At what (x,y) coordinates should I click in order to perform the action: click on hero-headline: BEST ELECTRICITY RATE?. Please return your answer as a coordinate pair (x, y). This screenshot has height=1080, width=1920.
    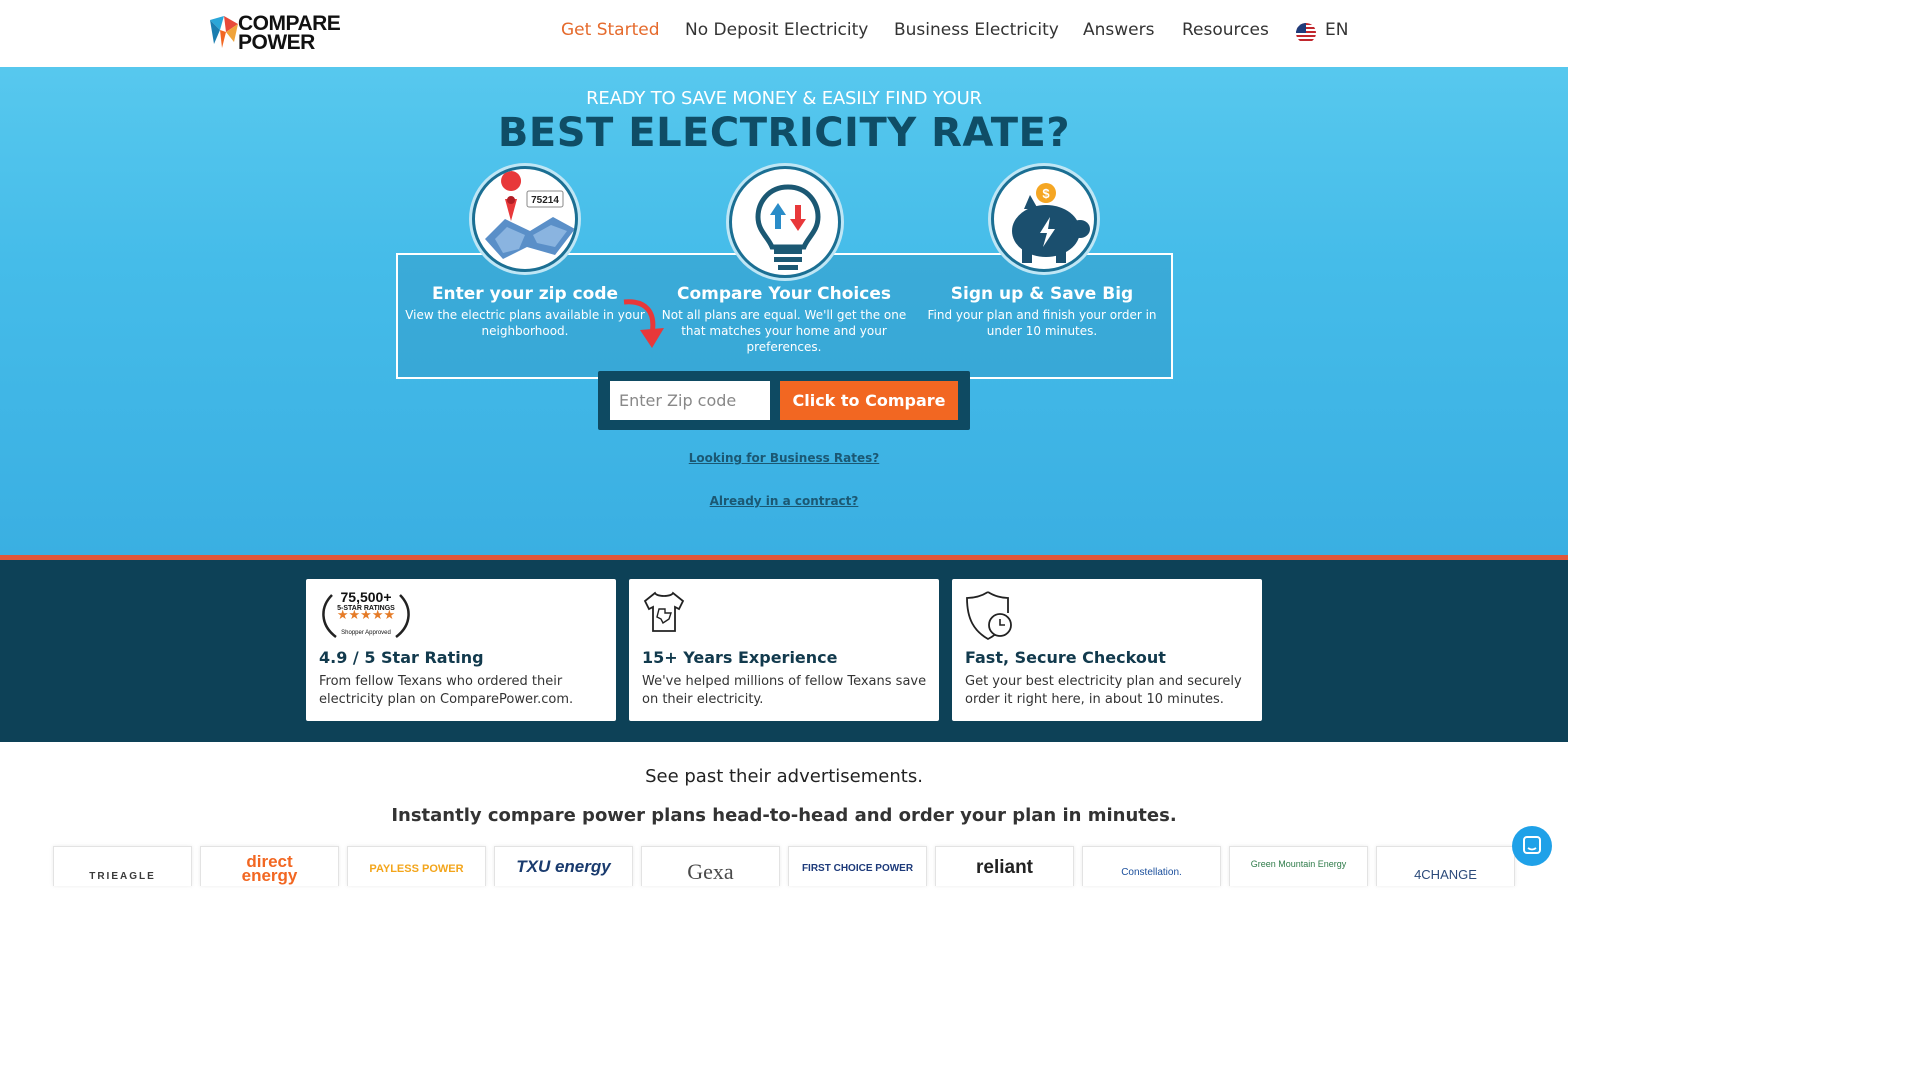
    Looking at the image, I should click on (784, 133).